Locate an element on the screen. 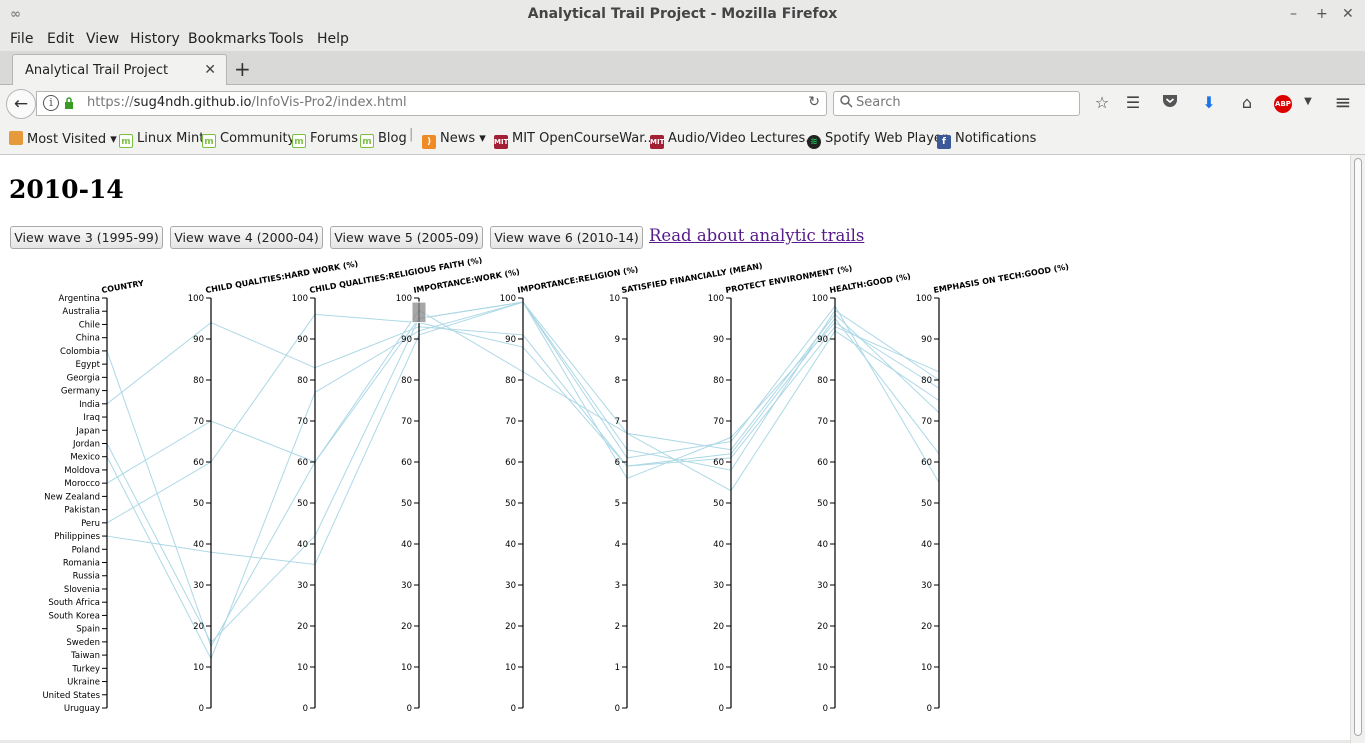 The height and width of the screenshot is (743, 1365). menu-help: Help is located at coordinates (333, 39).